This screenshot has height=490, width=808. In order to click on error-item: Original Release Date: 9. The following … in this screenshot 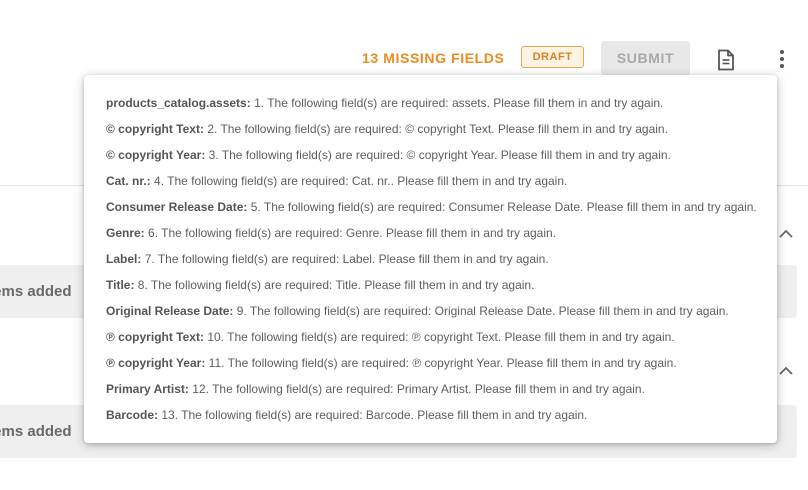, I will do `click(430, 314)`.